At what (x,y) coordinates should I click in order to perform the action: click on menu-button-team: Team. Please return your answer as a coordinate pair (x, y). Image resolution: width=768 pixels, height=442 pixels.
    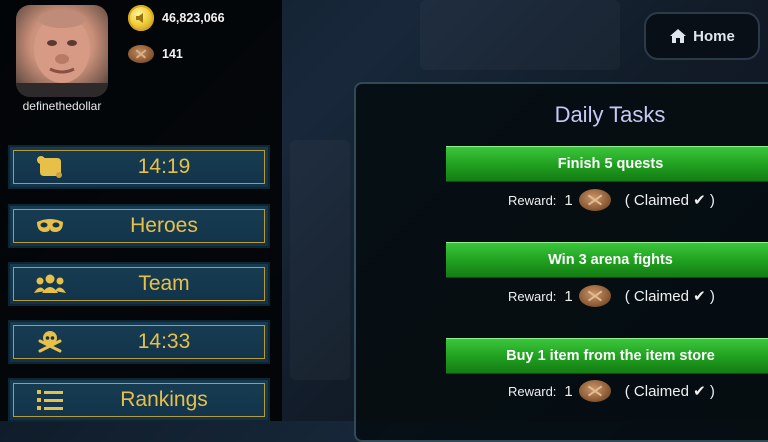
    Looking at the image, I should click on (139, 284).